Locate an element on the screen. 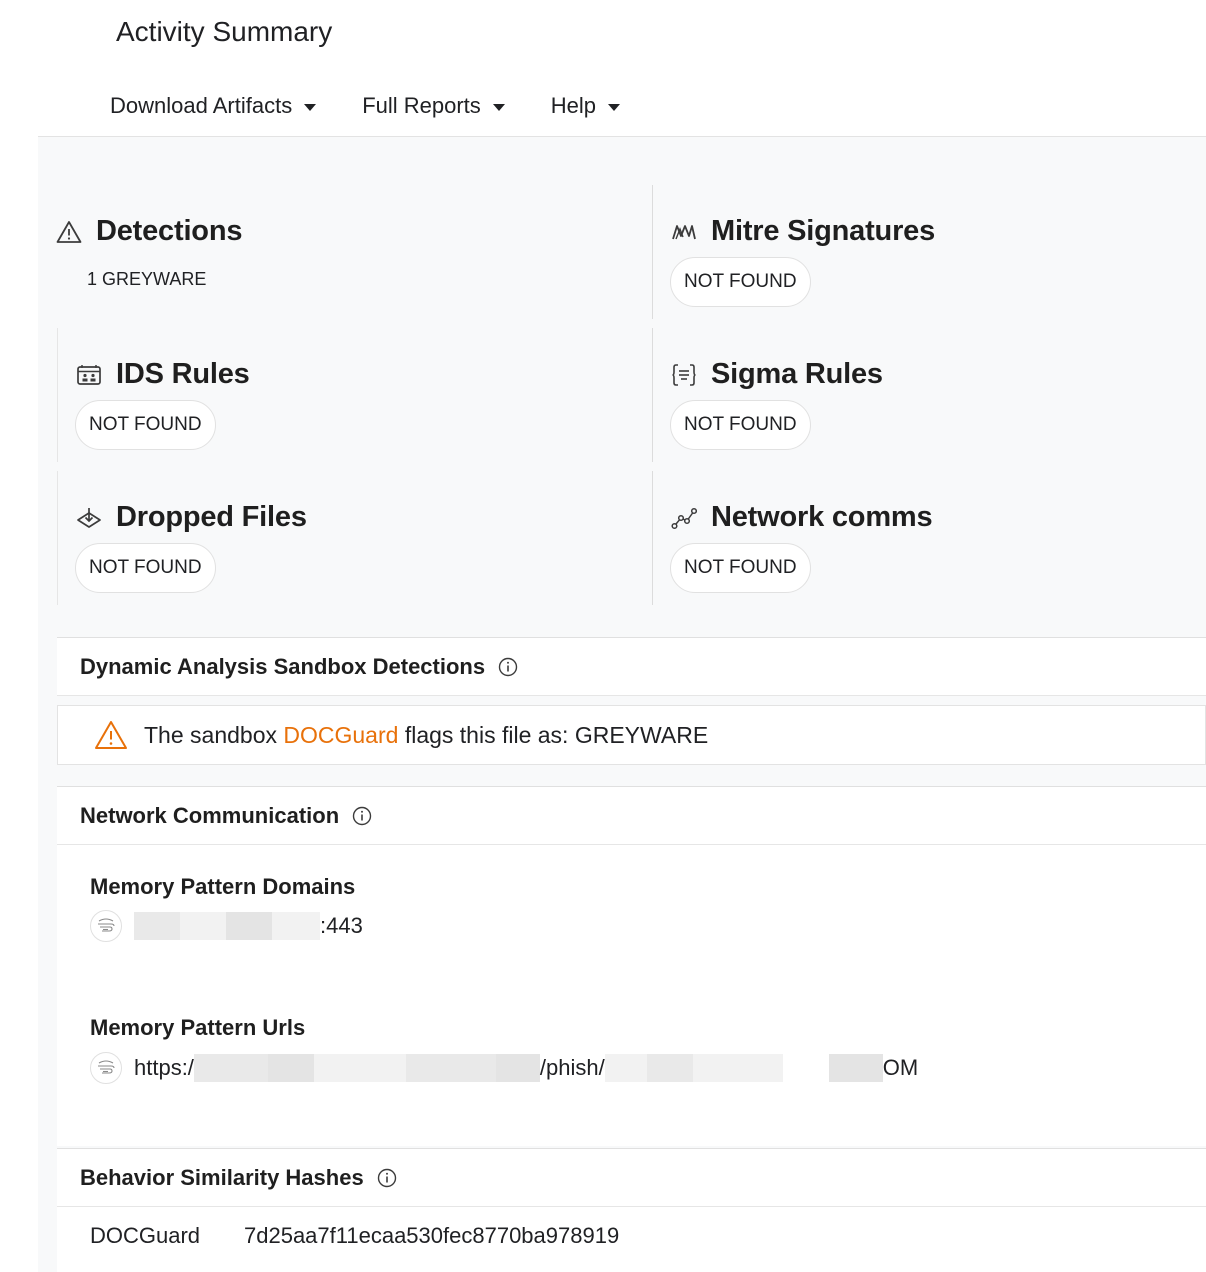  sandbox-detections-panel: Dynamic Analysis Sandbox Detections is located at coordinates (631, 666).